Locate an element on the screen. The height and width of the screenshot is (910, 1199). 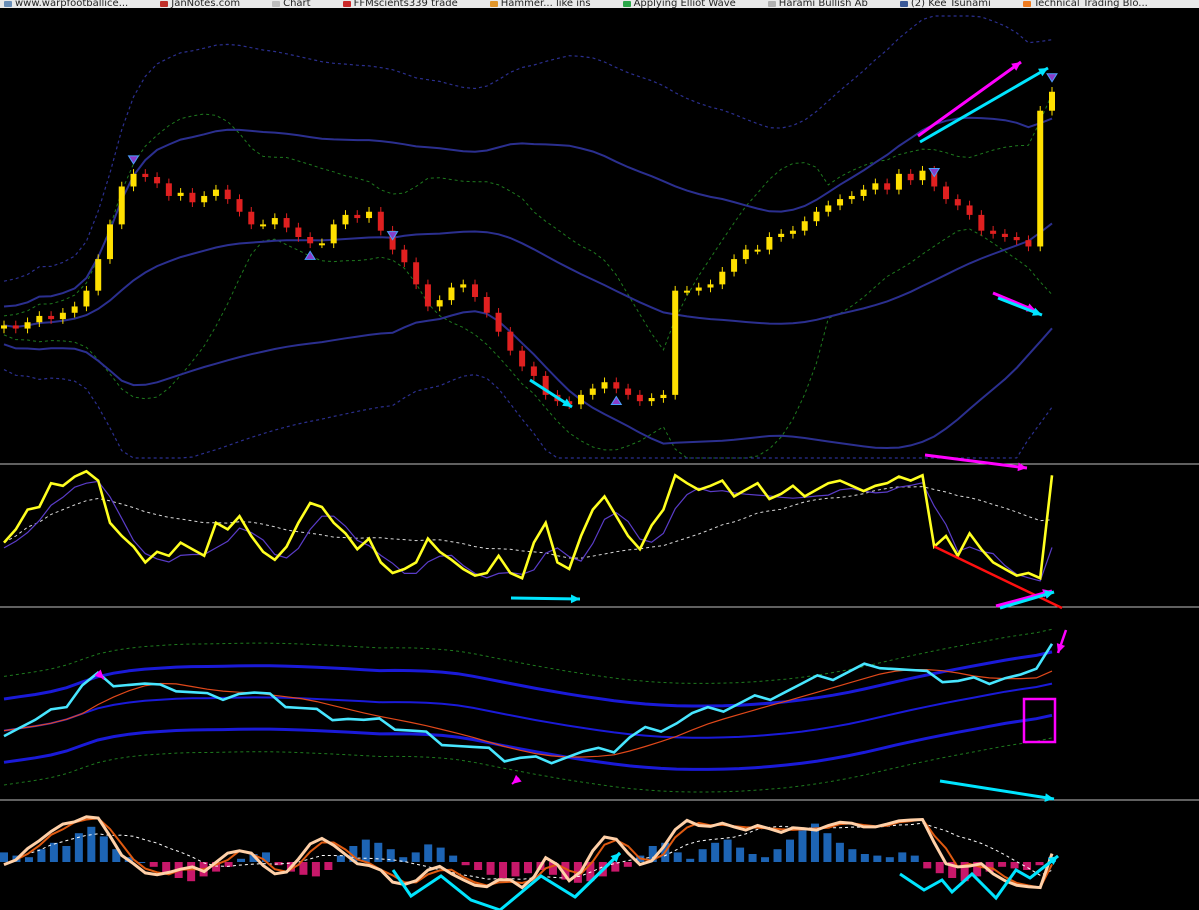
bookmark-item: Hammer... like ins is located at coordinates (538, 4).